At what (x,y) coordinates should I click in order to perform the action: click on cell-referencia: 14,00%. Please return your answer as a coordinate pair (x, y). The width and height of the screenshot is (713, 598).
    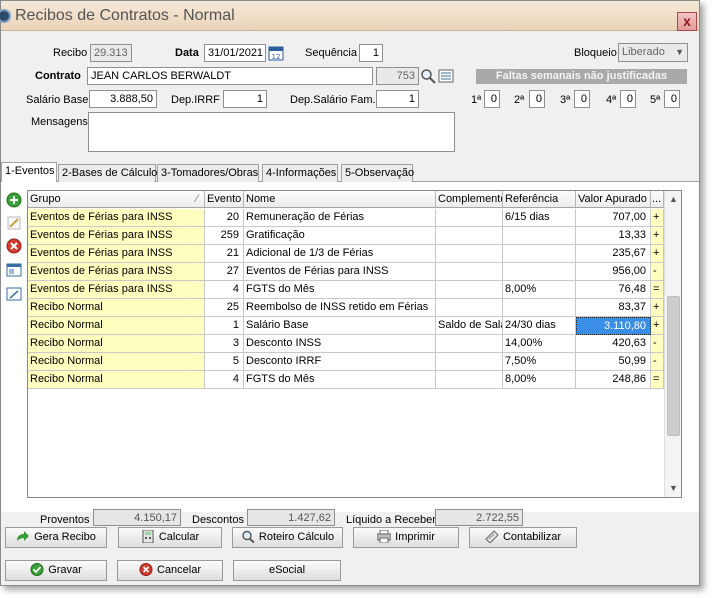
    Looking at the image, I should click on (539, 344).